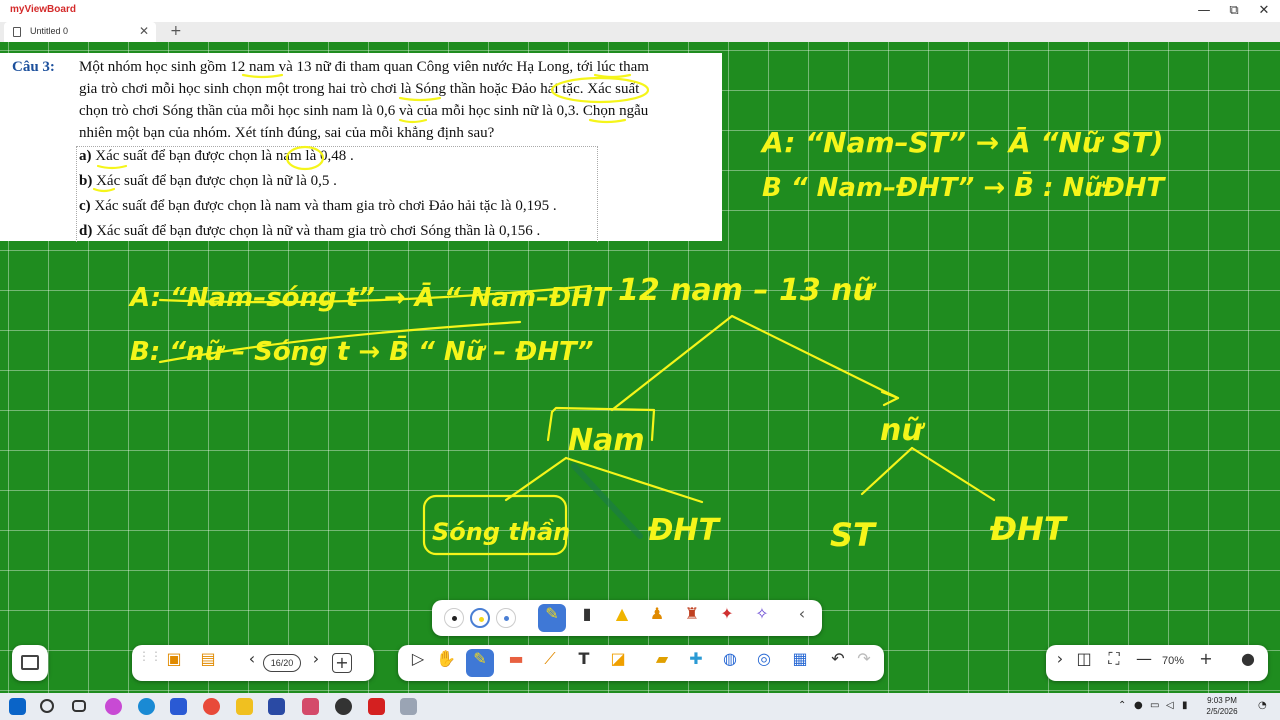  Describe the element at coordinates (1206, 663) in the screenshot. I see `zoom-in-button: +` at that location.